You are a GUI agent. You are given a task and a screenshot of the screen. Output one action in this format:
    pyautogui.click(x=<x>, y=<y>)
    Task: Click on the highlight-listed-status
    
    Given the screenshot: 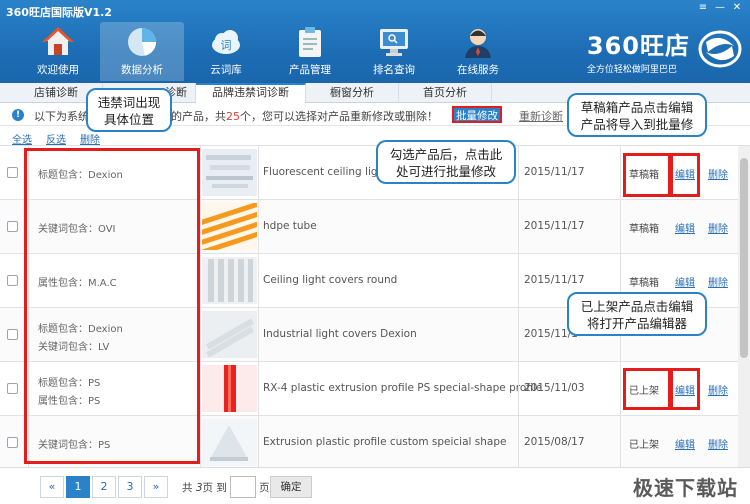 What is the action you would take?
    pyautogui.click(x=647, y=389)
    